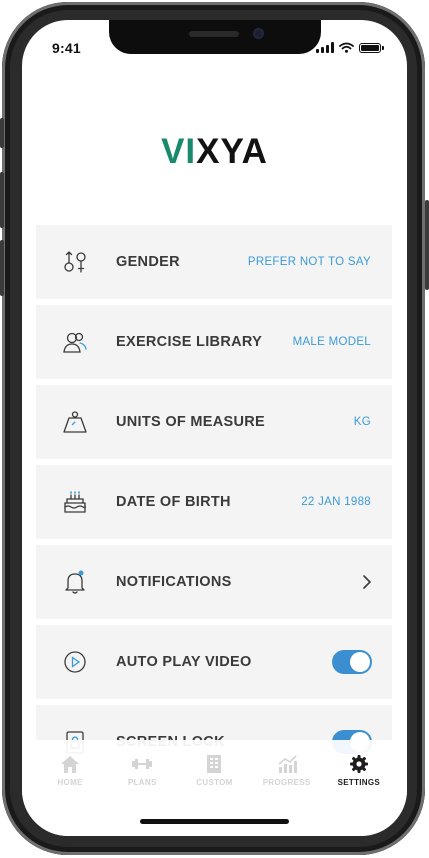 This screenshot has width=429, height=858. I want to click on bell-icon, so click(75, 582).